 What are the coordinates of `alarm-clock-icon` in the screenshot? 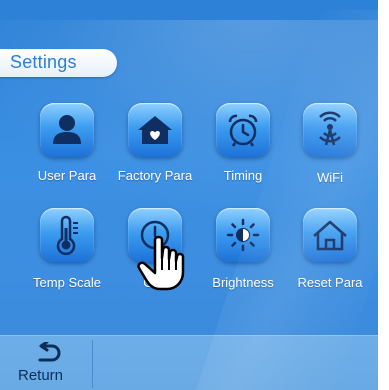 It's located at (243, 130).